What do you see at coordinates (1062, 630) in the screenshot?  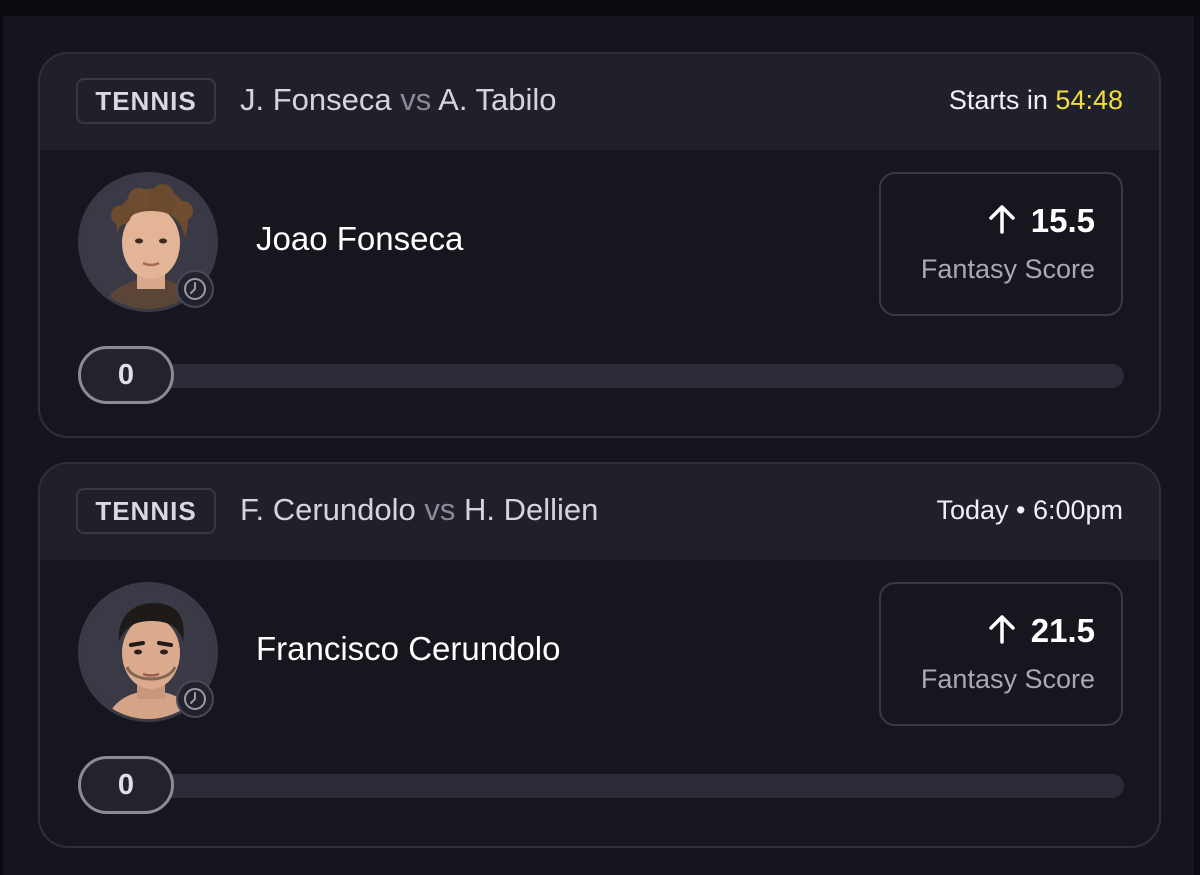 I see `score-value: 21.5` at bounding box center [1062, 630].